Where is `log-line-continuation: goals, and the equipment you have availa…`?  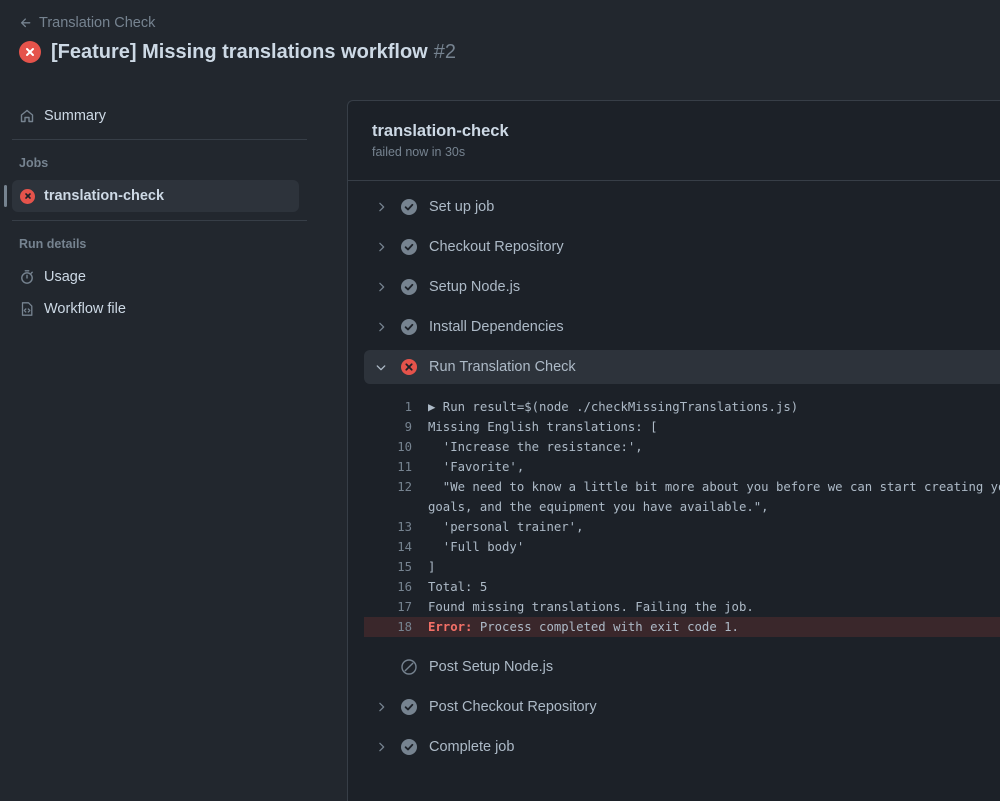 log-line-continuation: goals, and the equipment you have availa… is located at coordinates (598, 507).